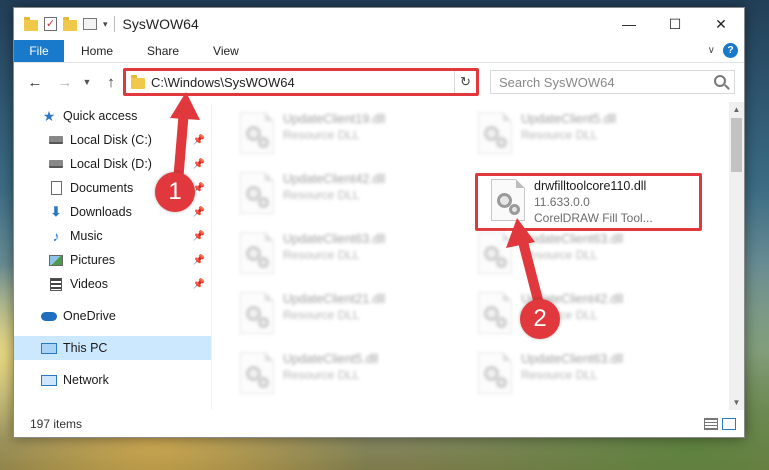  What do you see at coordinates (39, 51) in the screenshot?
I see `tab-file: File` at bounding box center [39, 51].